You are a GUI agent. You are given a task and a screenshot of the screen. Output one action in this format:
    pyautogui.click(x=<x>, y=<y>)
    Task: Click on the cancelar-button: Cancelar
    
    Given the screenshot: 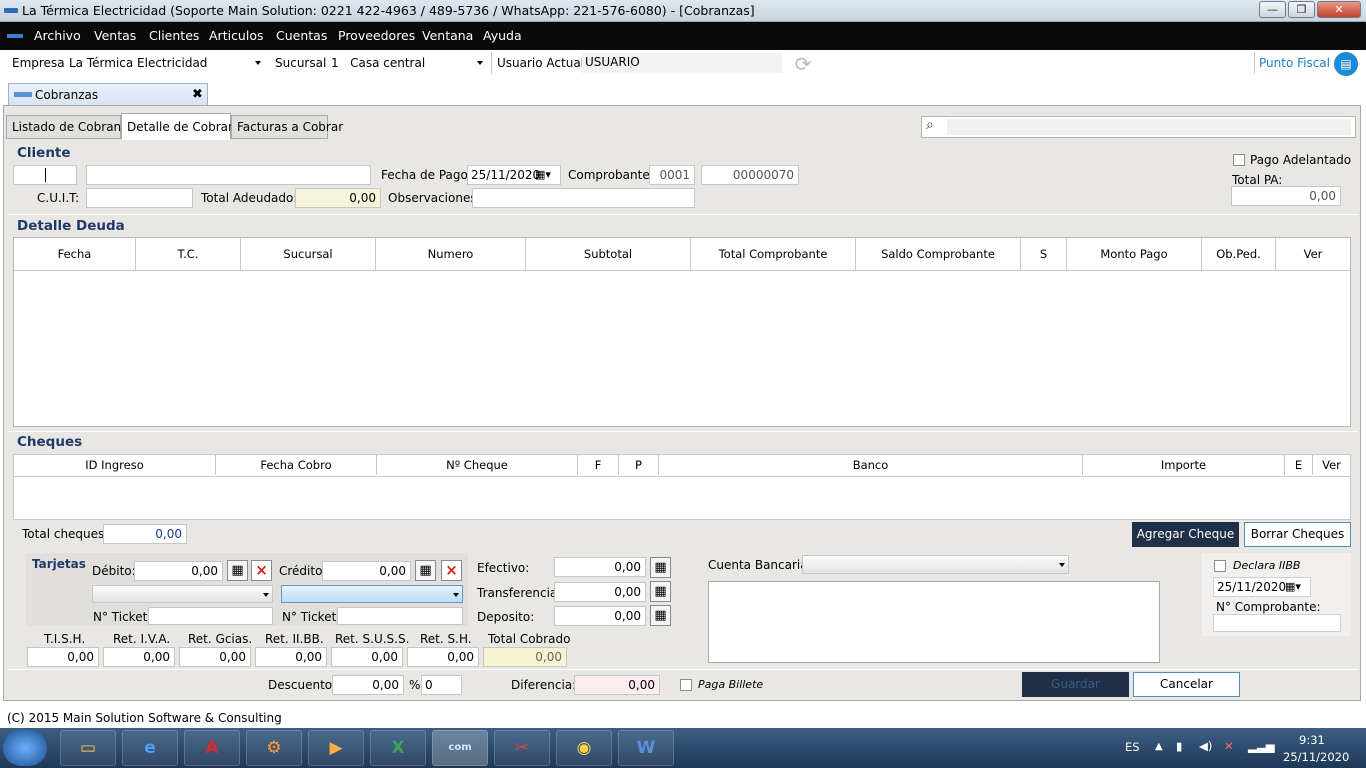 What is the action you would take?
    pyautogui.click(x=1186, y=684)
    